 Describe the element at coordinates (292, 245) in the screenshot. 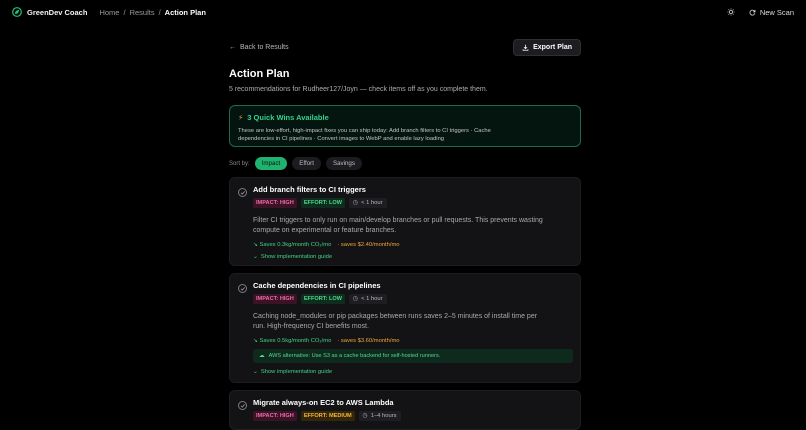

I see `co2-savings: ↘ Saves 0.3kg/month CO₂/mo` at that location.